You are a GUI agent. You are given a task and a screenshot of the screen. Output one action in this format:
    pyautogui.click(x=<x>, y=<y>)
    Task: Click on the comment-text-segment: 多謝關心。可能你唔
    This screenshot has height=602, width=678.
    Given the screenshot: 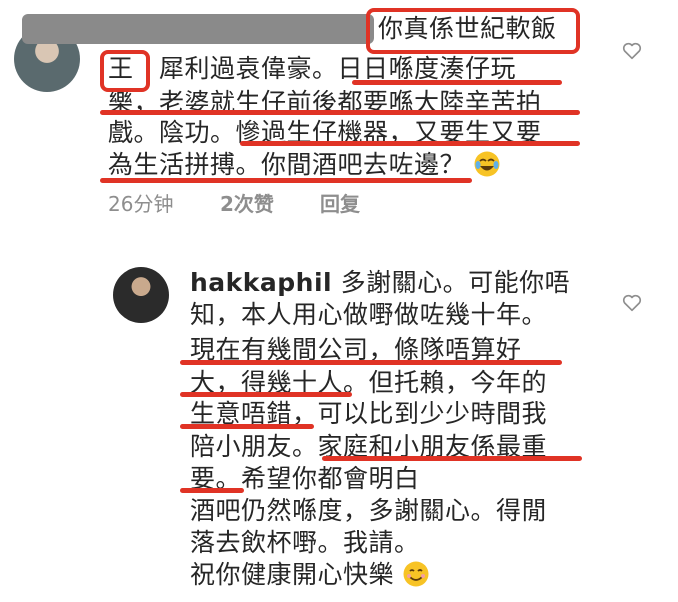 What is the action you would take?
    pyautogui.click(x=455, y=282)
    